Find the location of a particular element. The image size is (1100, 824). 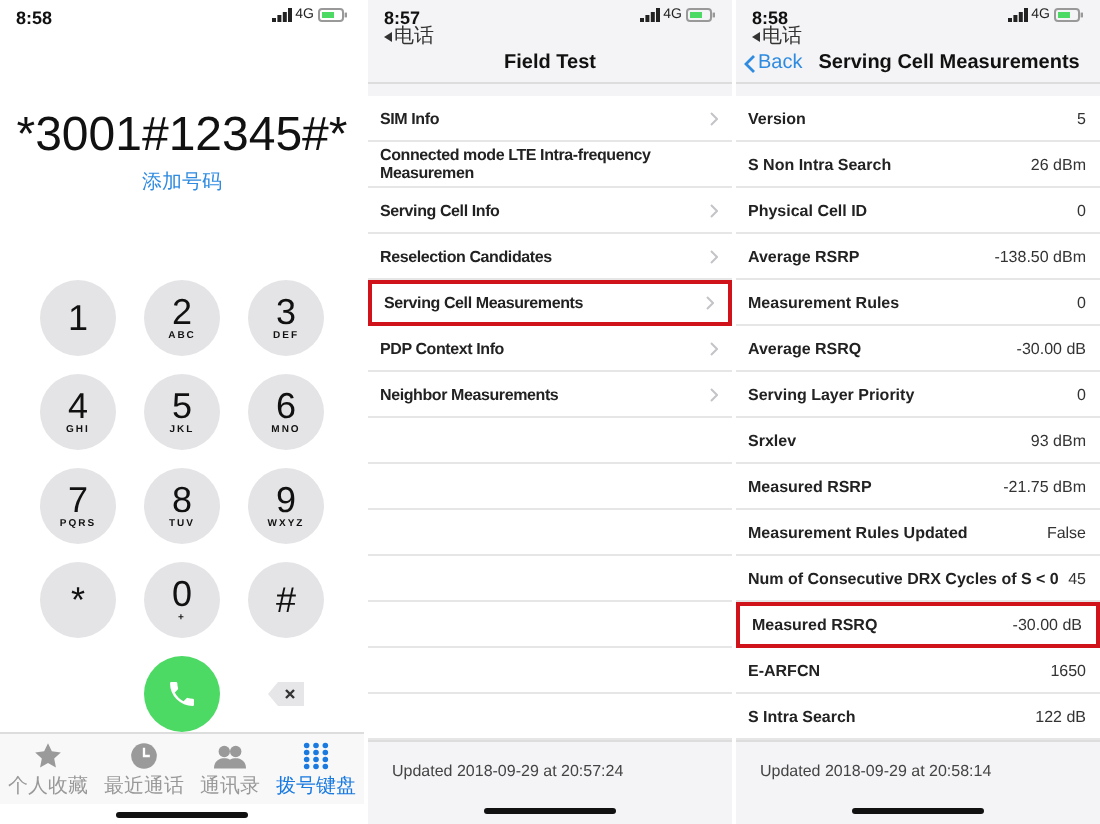

keypad-icon is located at coordinates (316, 756).